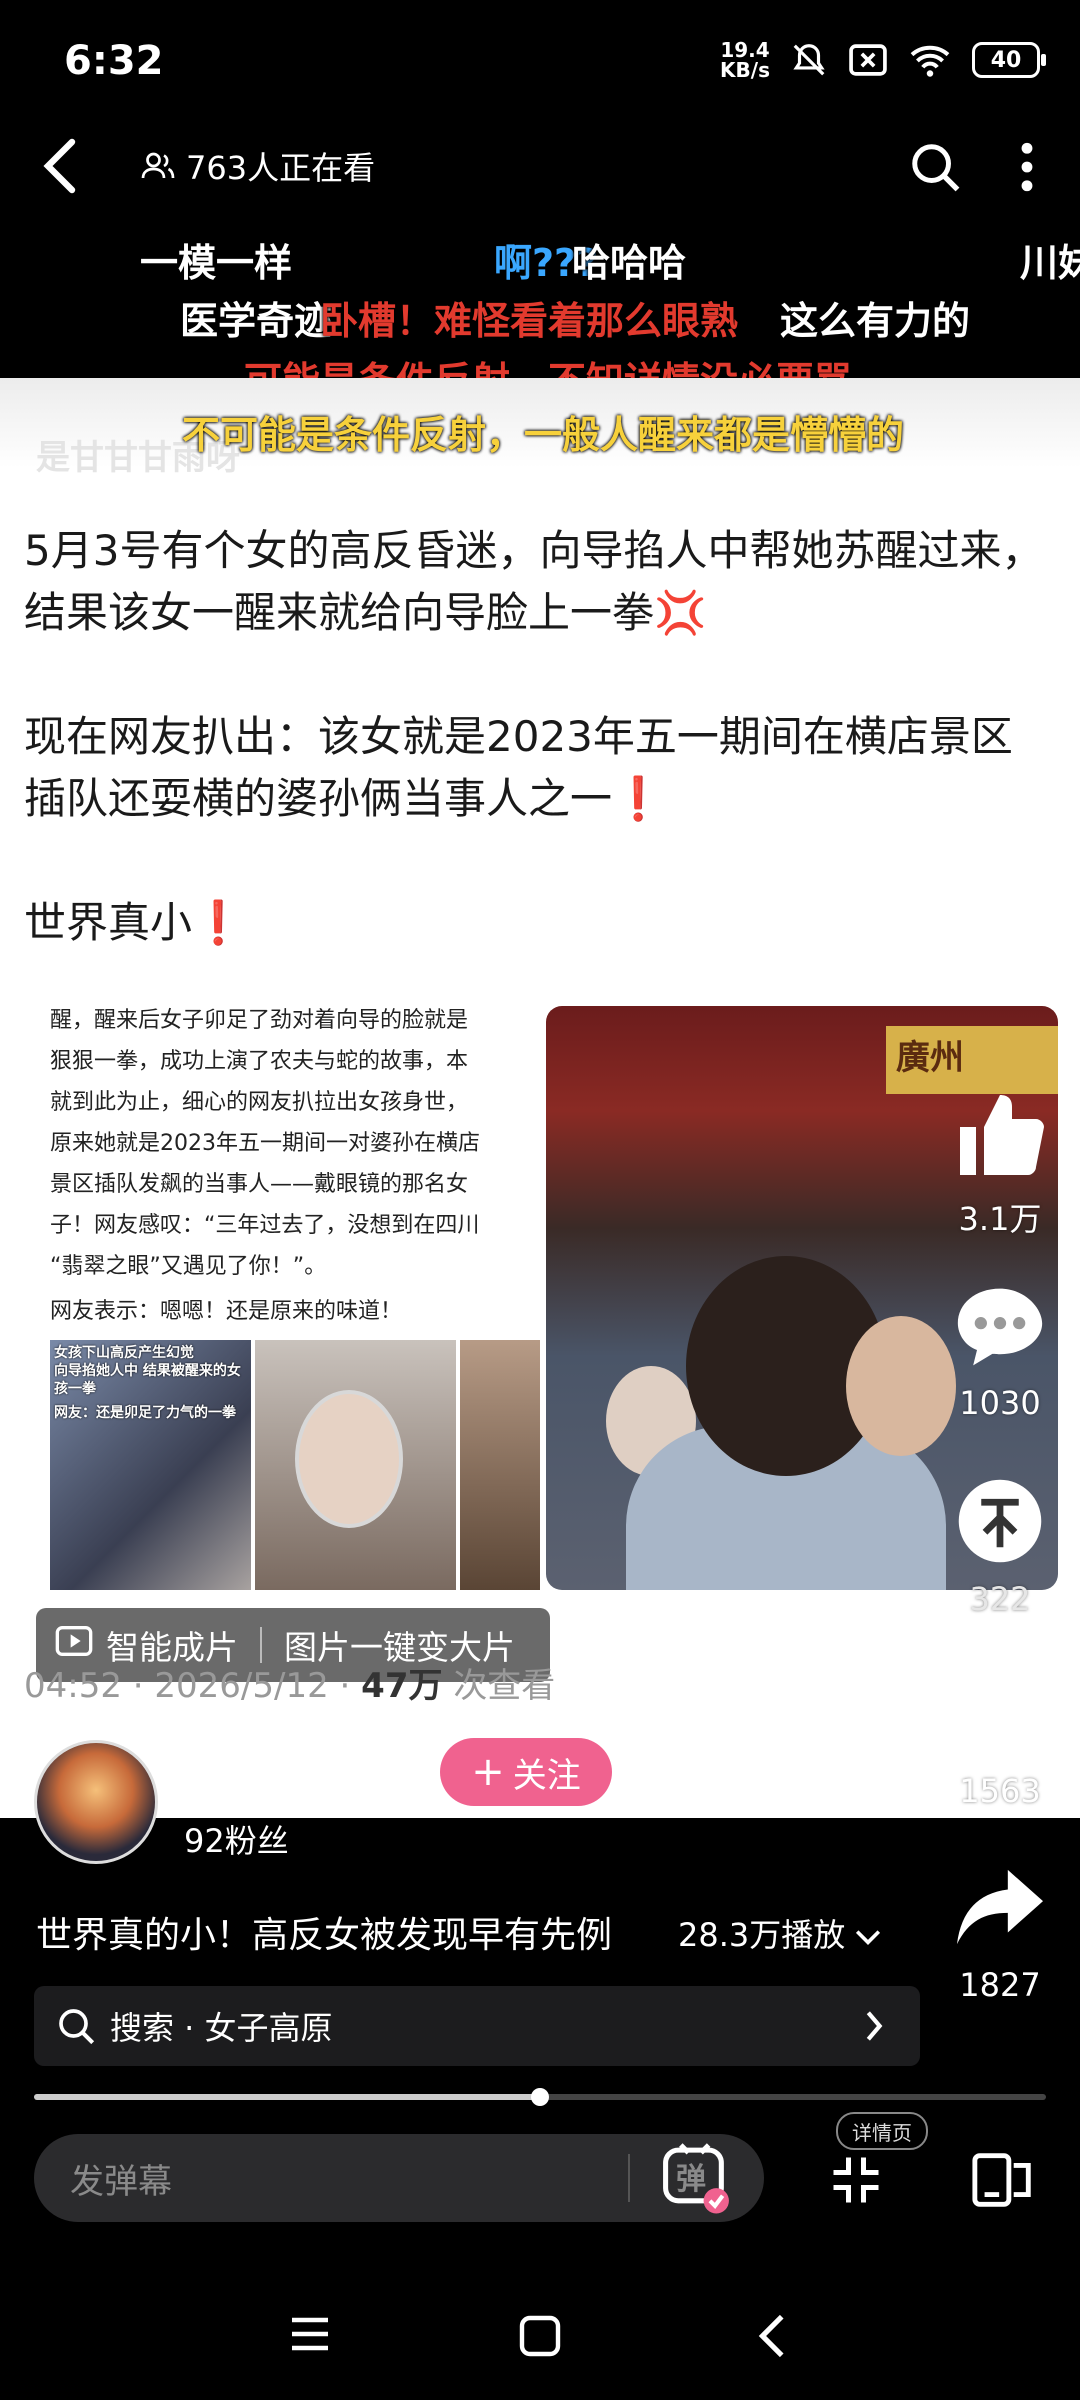 The image size is (1080, 2400). Describe the element at coordinates (134, 922) in the screenshot. I see `post-paragraph: 世界真小❗` at that location.